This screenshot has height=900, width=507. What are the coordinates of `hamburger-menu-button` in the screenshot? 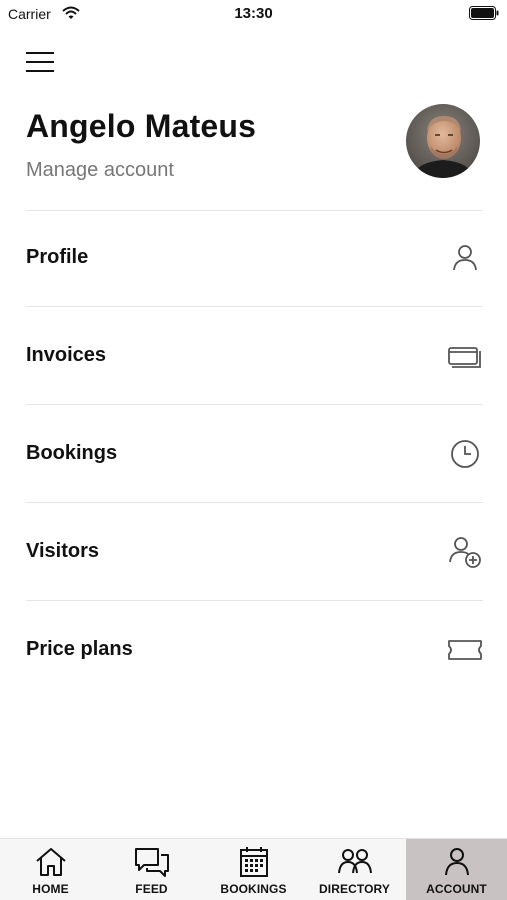 It's located at (41, 63).